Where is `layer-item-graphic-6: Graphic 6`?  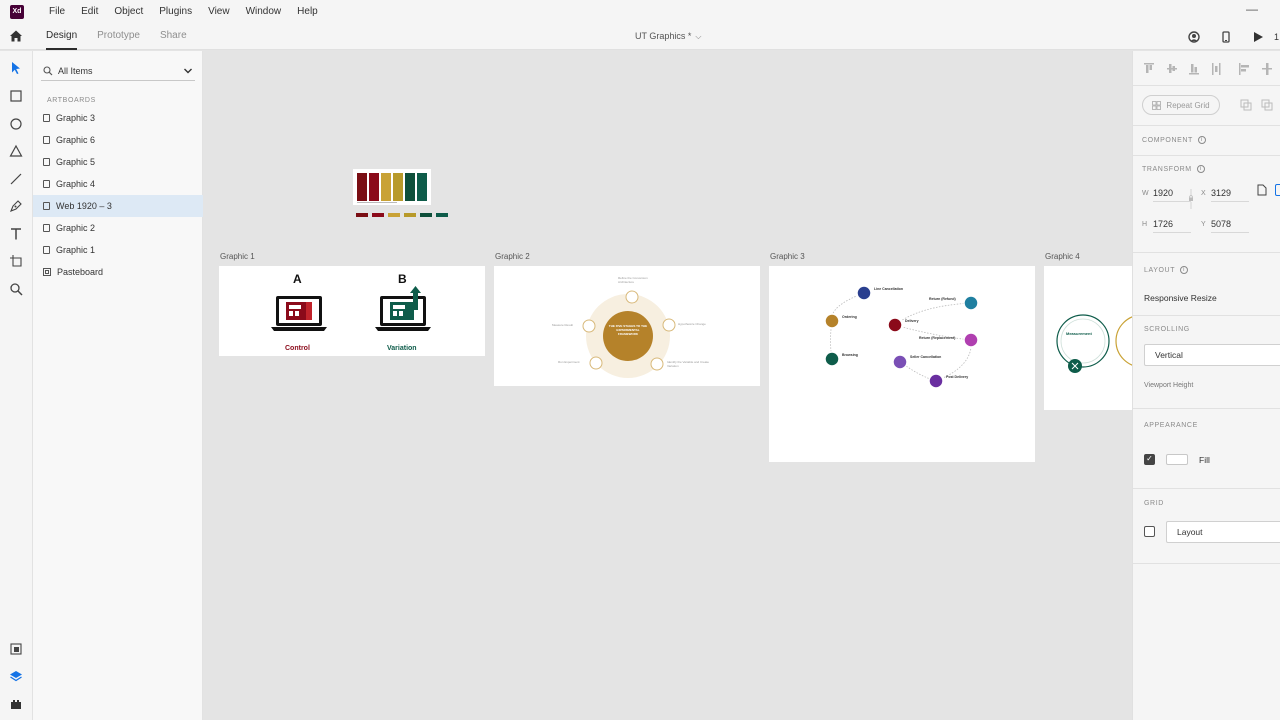 layer-item-graphic-6: Graphic 6 is located at coordinates (118, 140).